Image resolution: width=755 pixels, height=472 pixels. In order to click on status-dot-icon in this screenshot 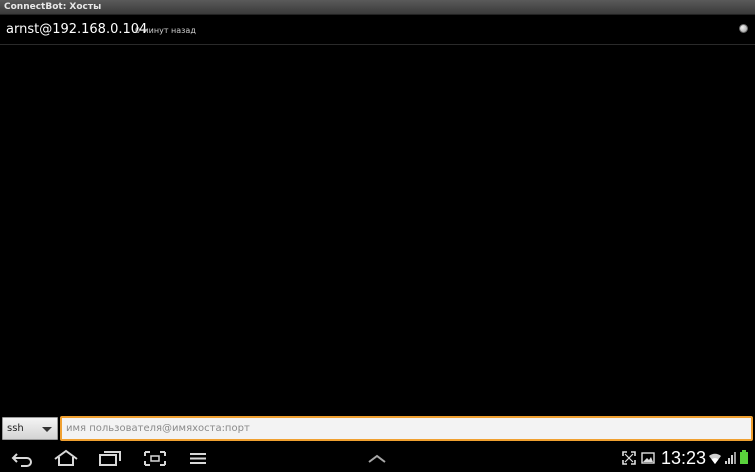, I will do `click(743, 28)`.